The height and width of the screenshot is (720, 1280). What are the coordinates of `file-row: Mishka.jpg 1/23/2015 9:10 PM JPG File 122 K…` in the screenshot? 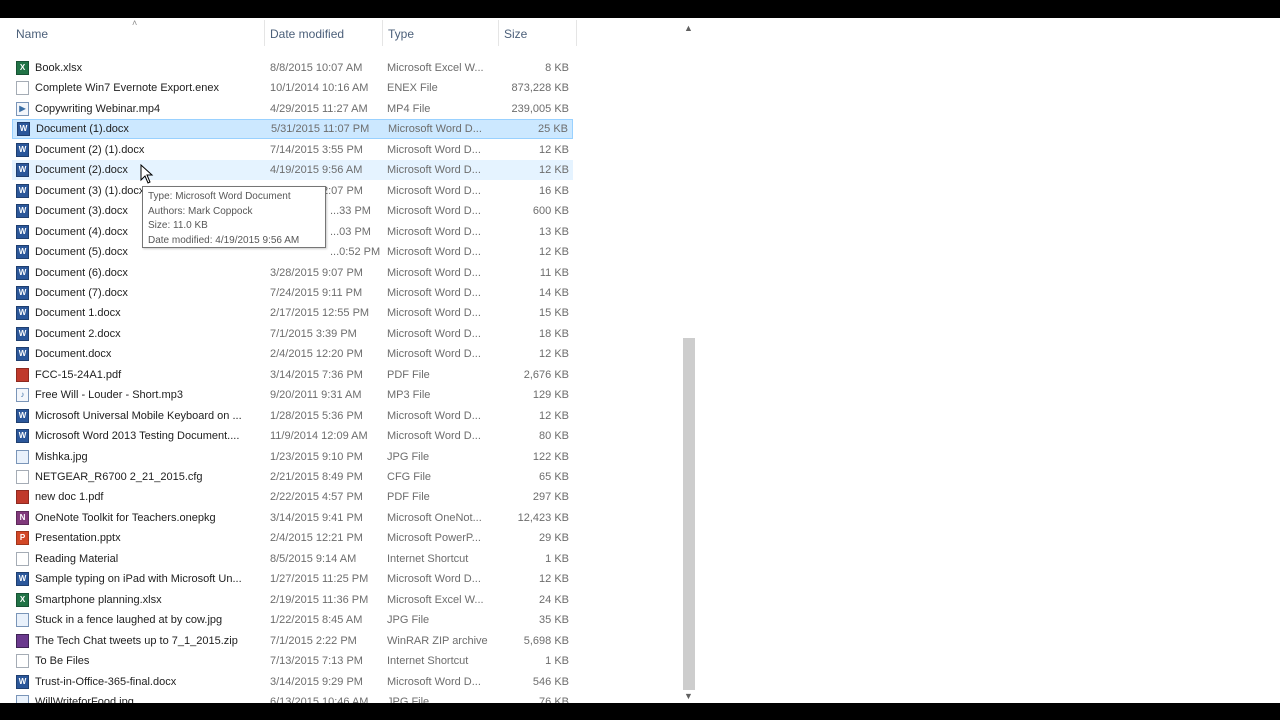 It's located at (292, 457).